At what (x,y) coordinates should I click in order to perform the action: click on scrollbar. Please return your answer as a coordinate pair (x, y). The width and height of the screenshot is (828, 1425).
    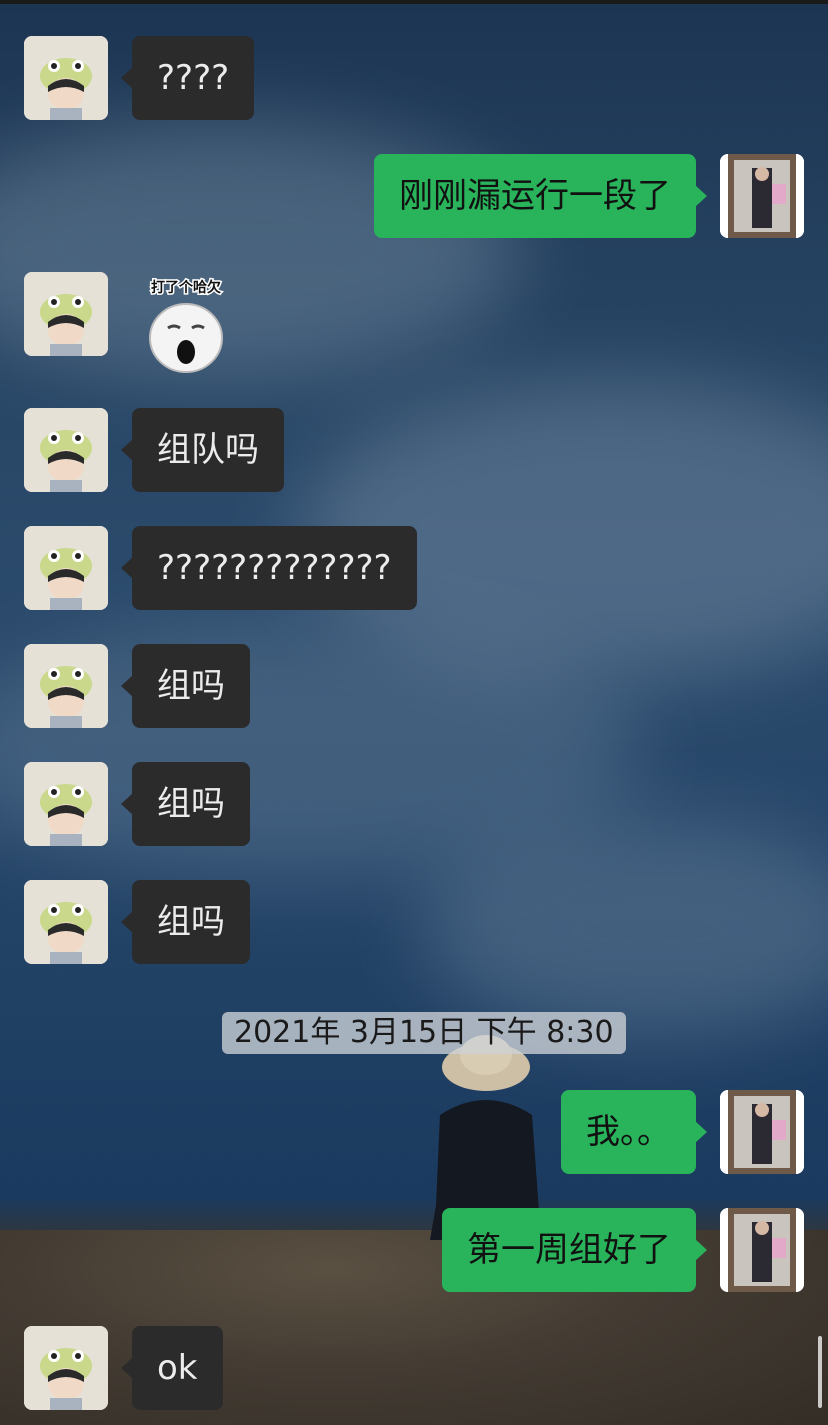
    Looking at the image, I should click on (820, 1372).